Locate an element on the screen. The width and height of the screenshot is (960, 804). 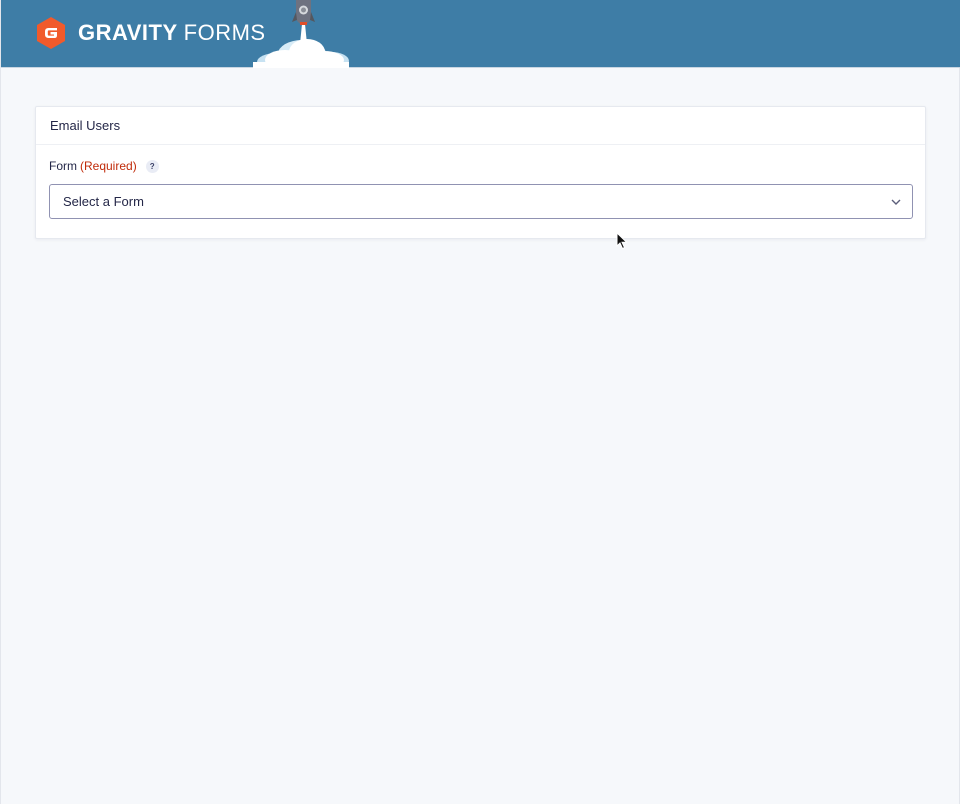
brand-name-bold: GRAVITY is located at coordinates (128, 32).